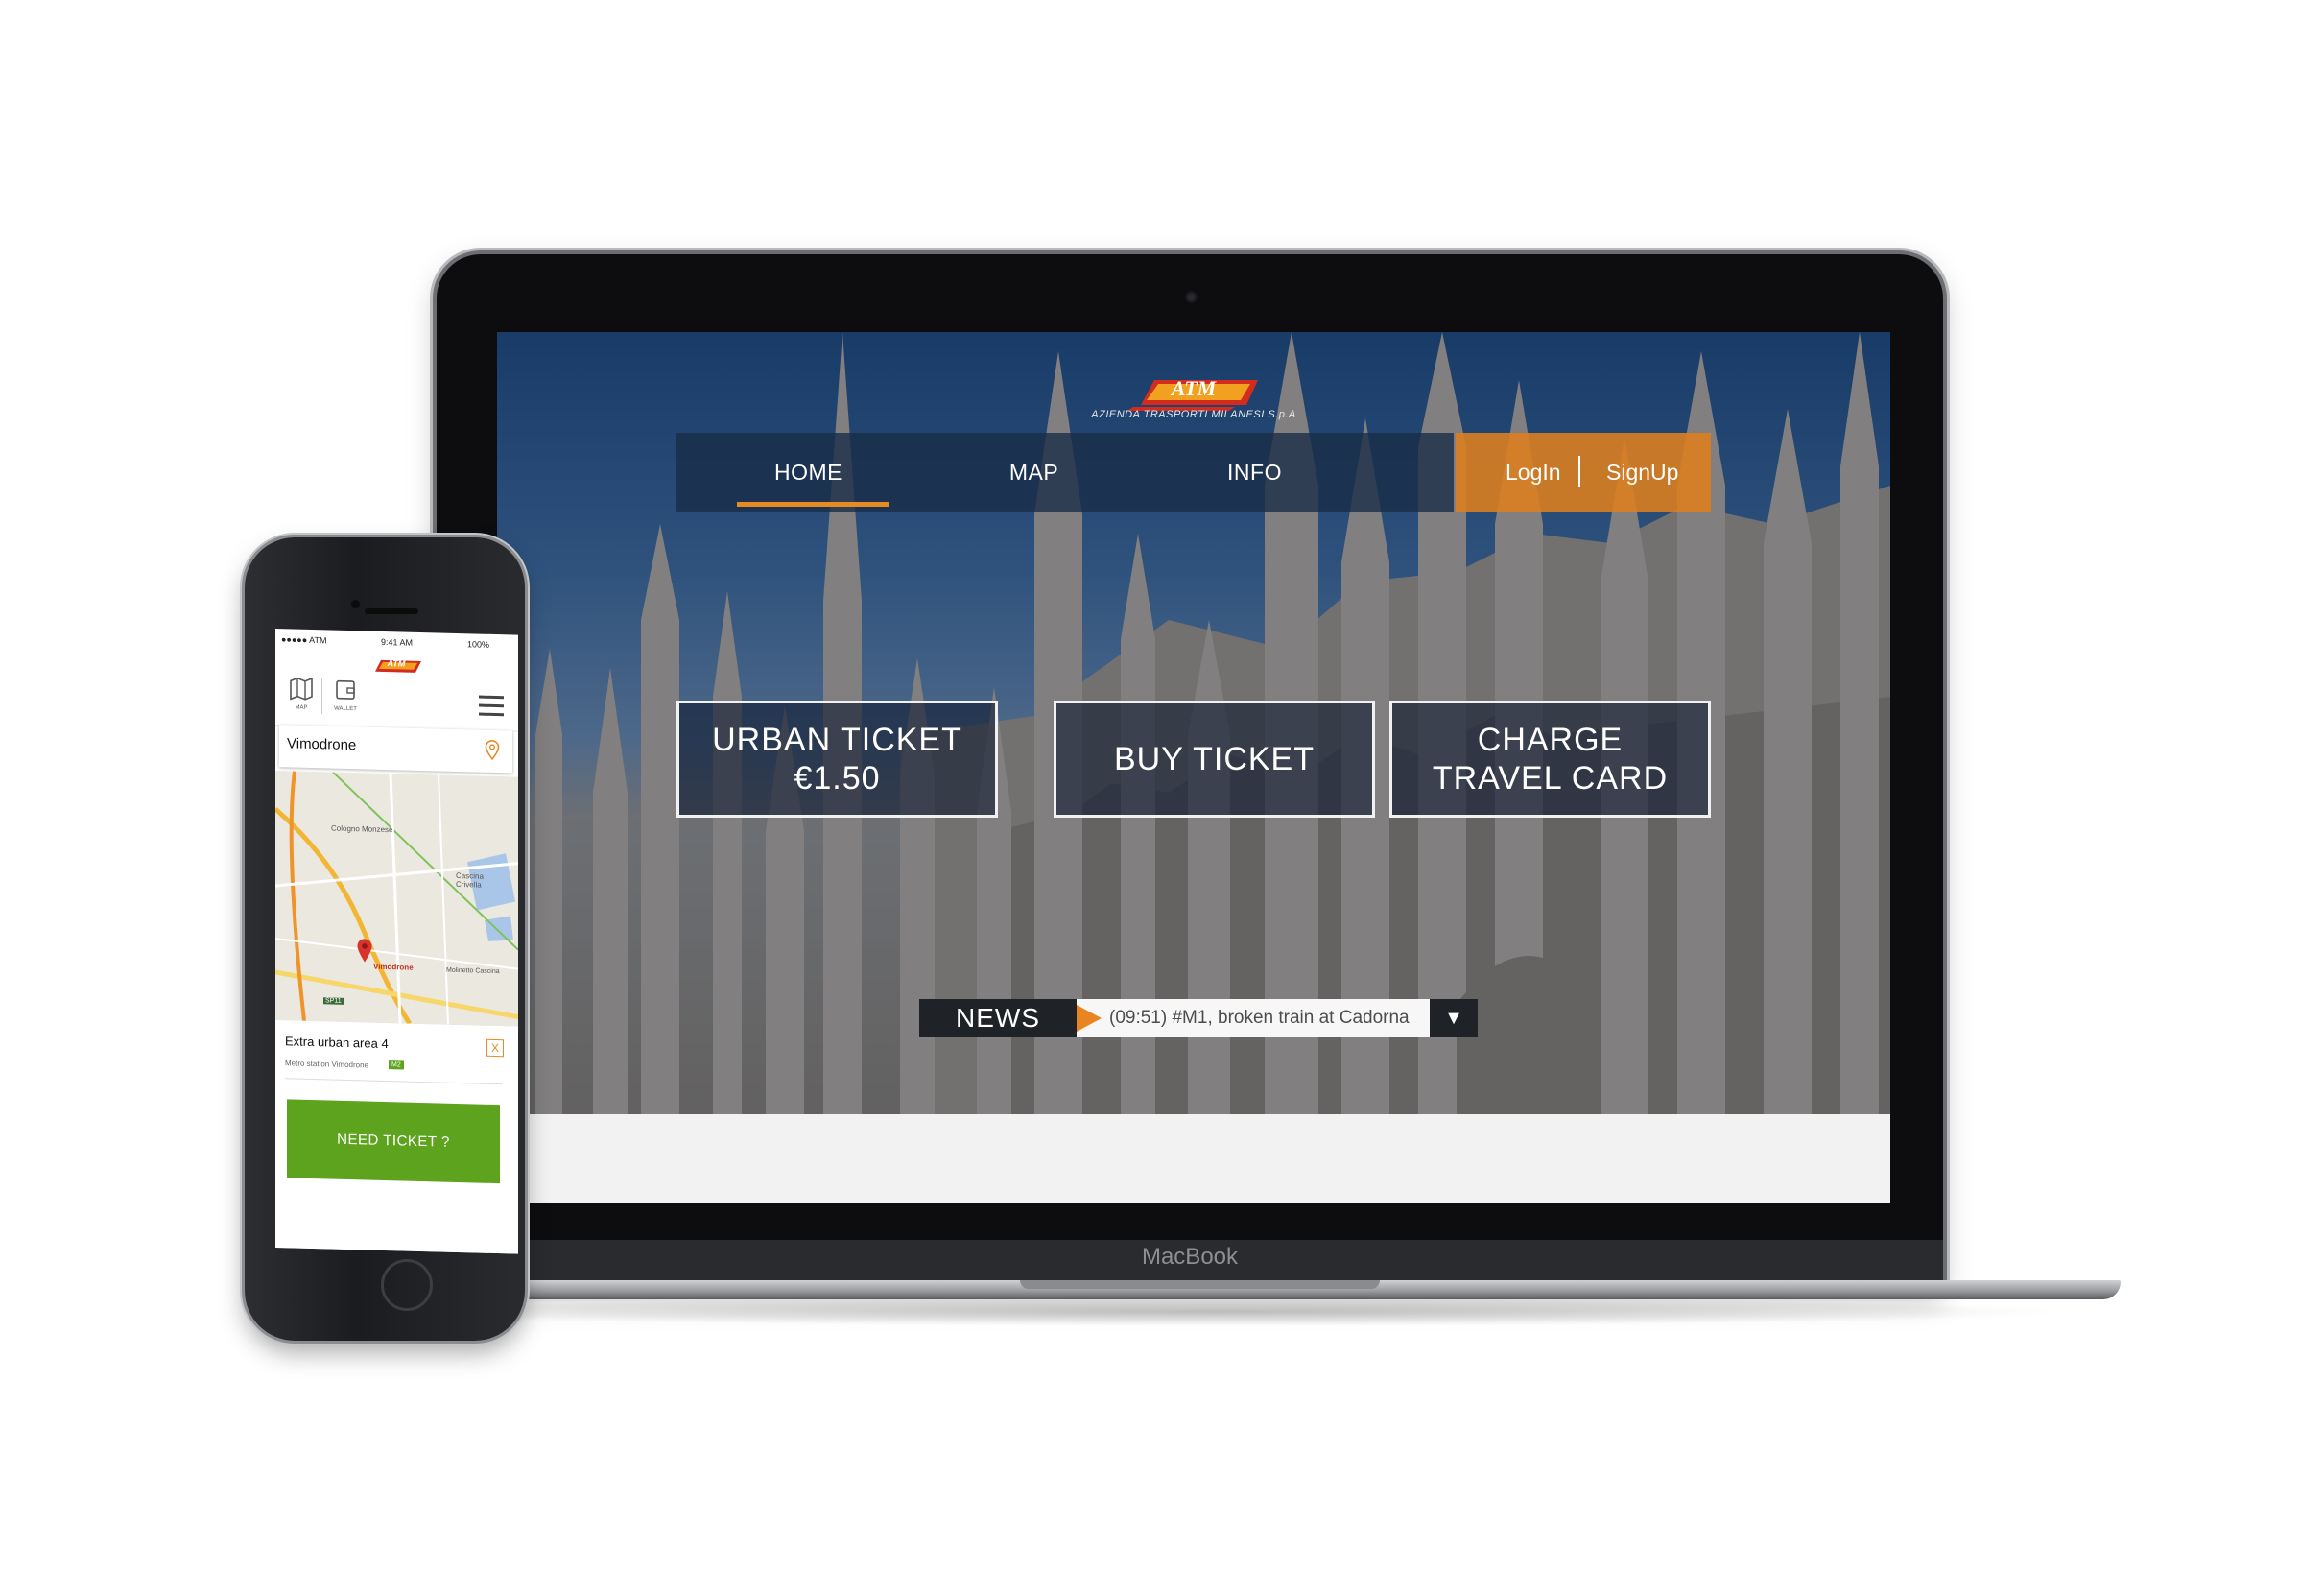 The image size is (2324, 1595). Describe the element at coordinates (470, 880) in the screenshot. I see `map-label: Cascina Crivella` at that location.